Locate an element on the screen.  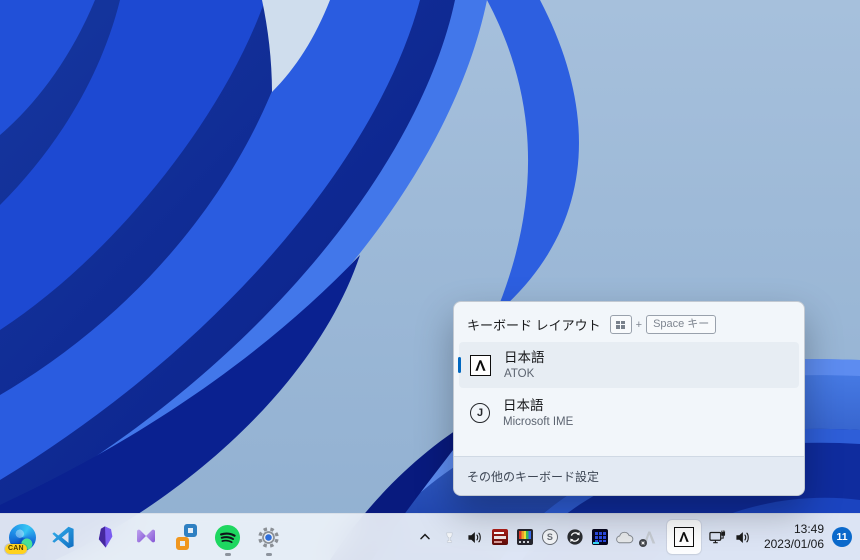
tray-white-trumpet-button is located at coordinates (450, 537).